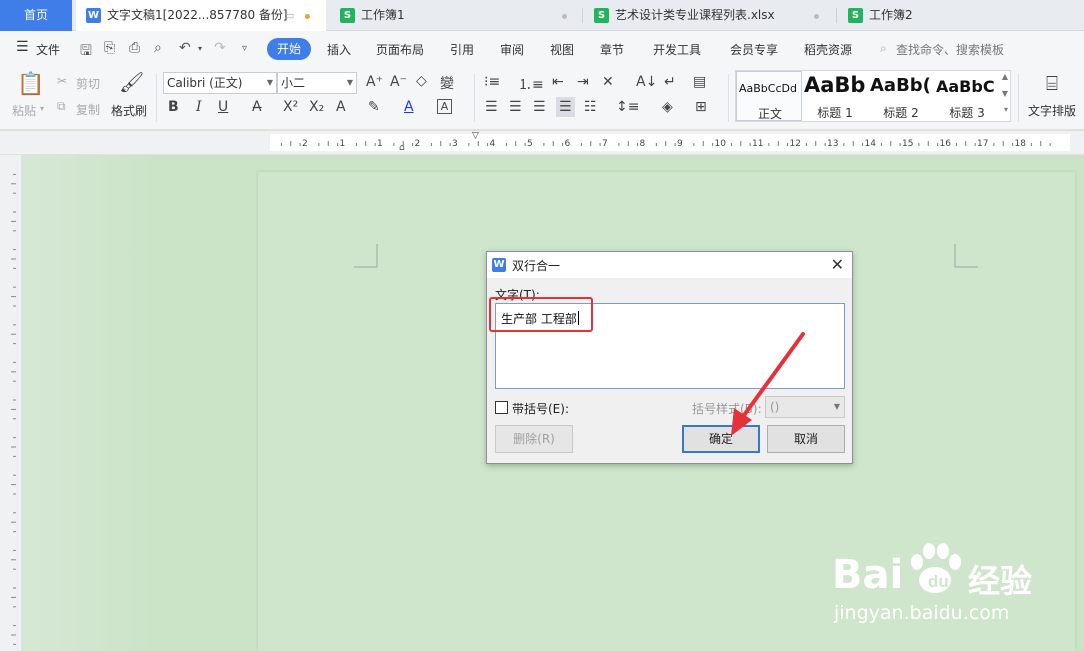  What do you see at coordinates (134, 48) in the screenshot?
I see `print-icon: ⎙` at bounding box center [134, 48].